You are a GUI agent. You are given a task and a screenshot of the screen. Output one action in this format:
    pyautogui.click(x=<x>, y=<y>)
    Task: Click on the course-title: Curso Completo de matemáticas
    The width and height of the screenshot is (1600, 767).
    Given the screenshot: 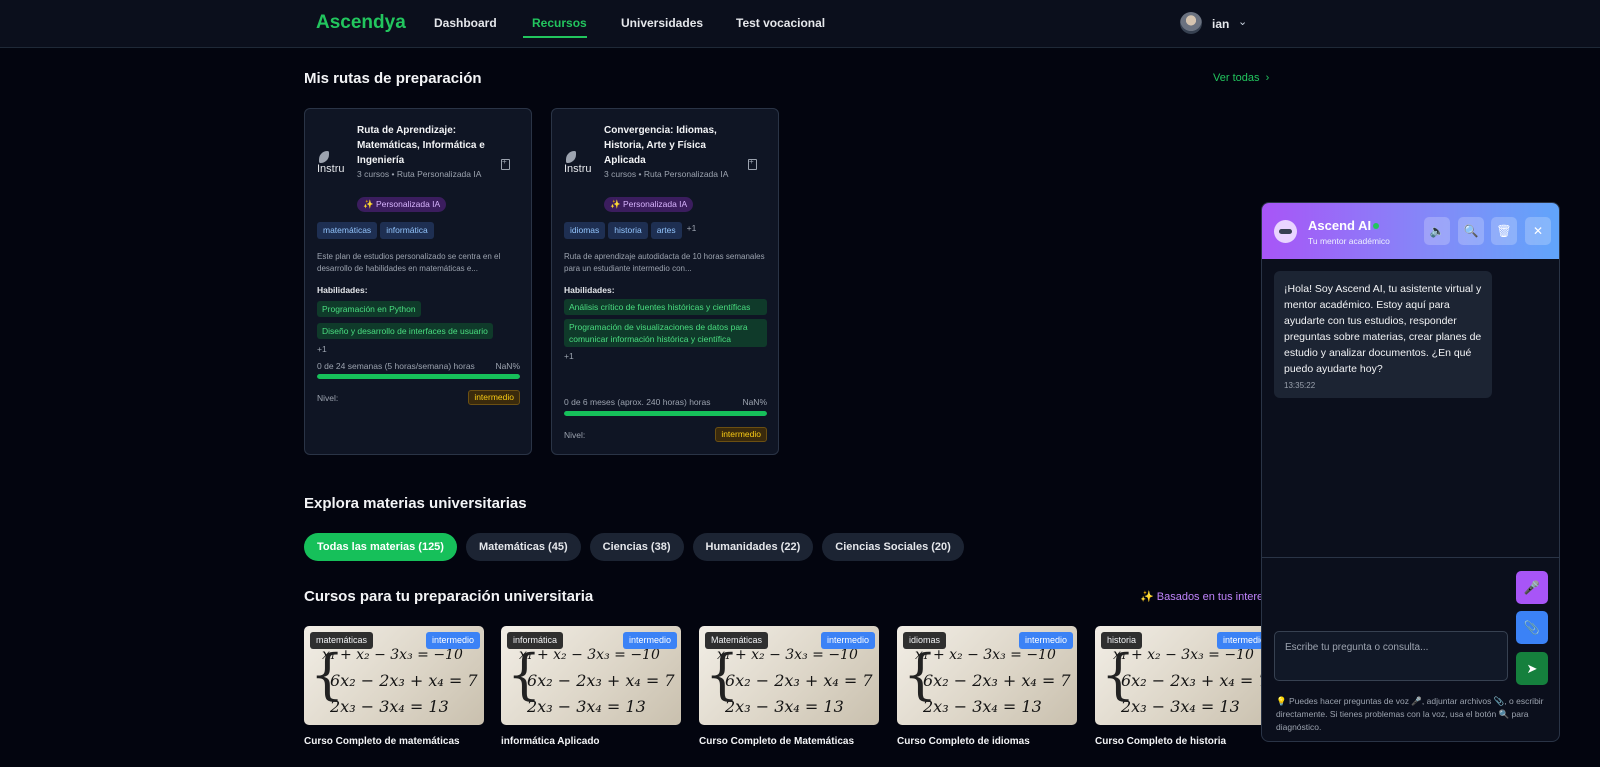 What is the action you would take?
    pyautogui.click(x=394, y=741)
    